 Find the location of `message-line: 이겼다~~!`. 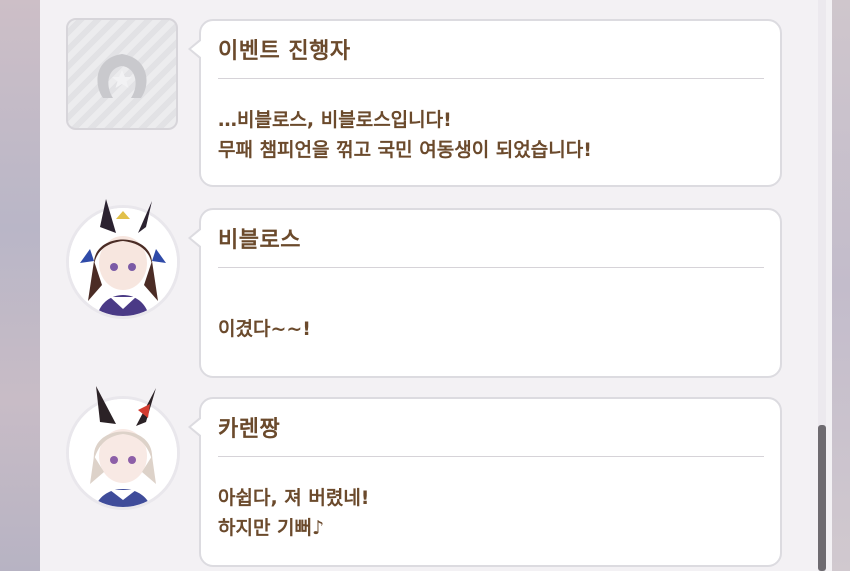

message-line: 이겼다~~! is located at coordinates (264, 329).